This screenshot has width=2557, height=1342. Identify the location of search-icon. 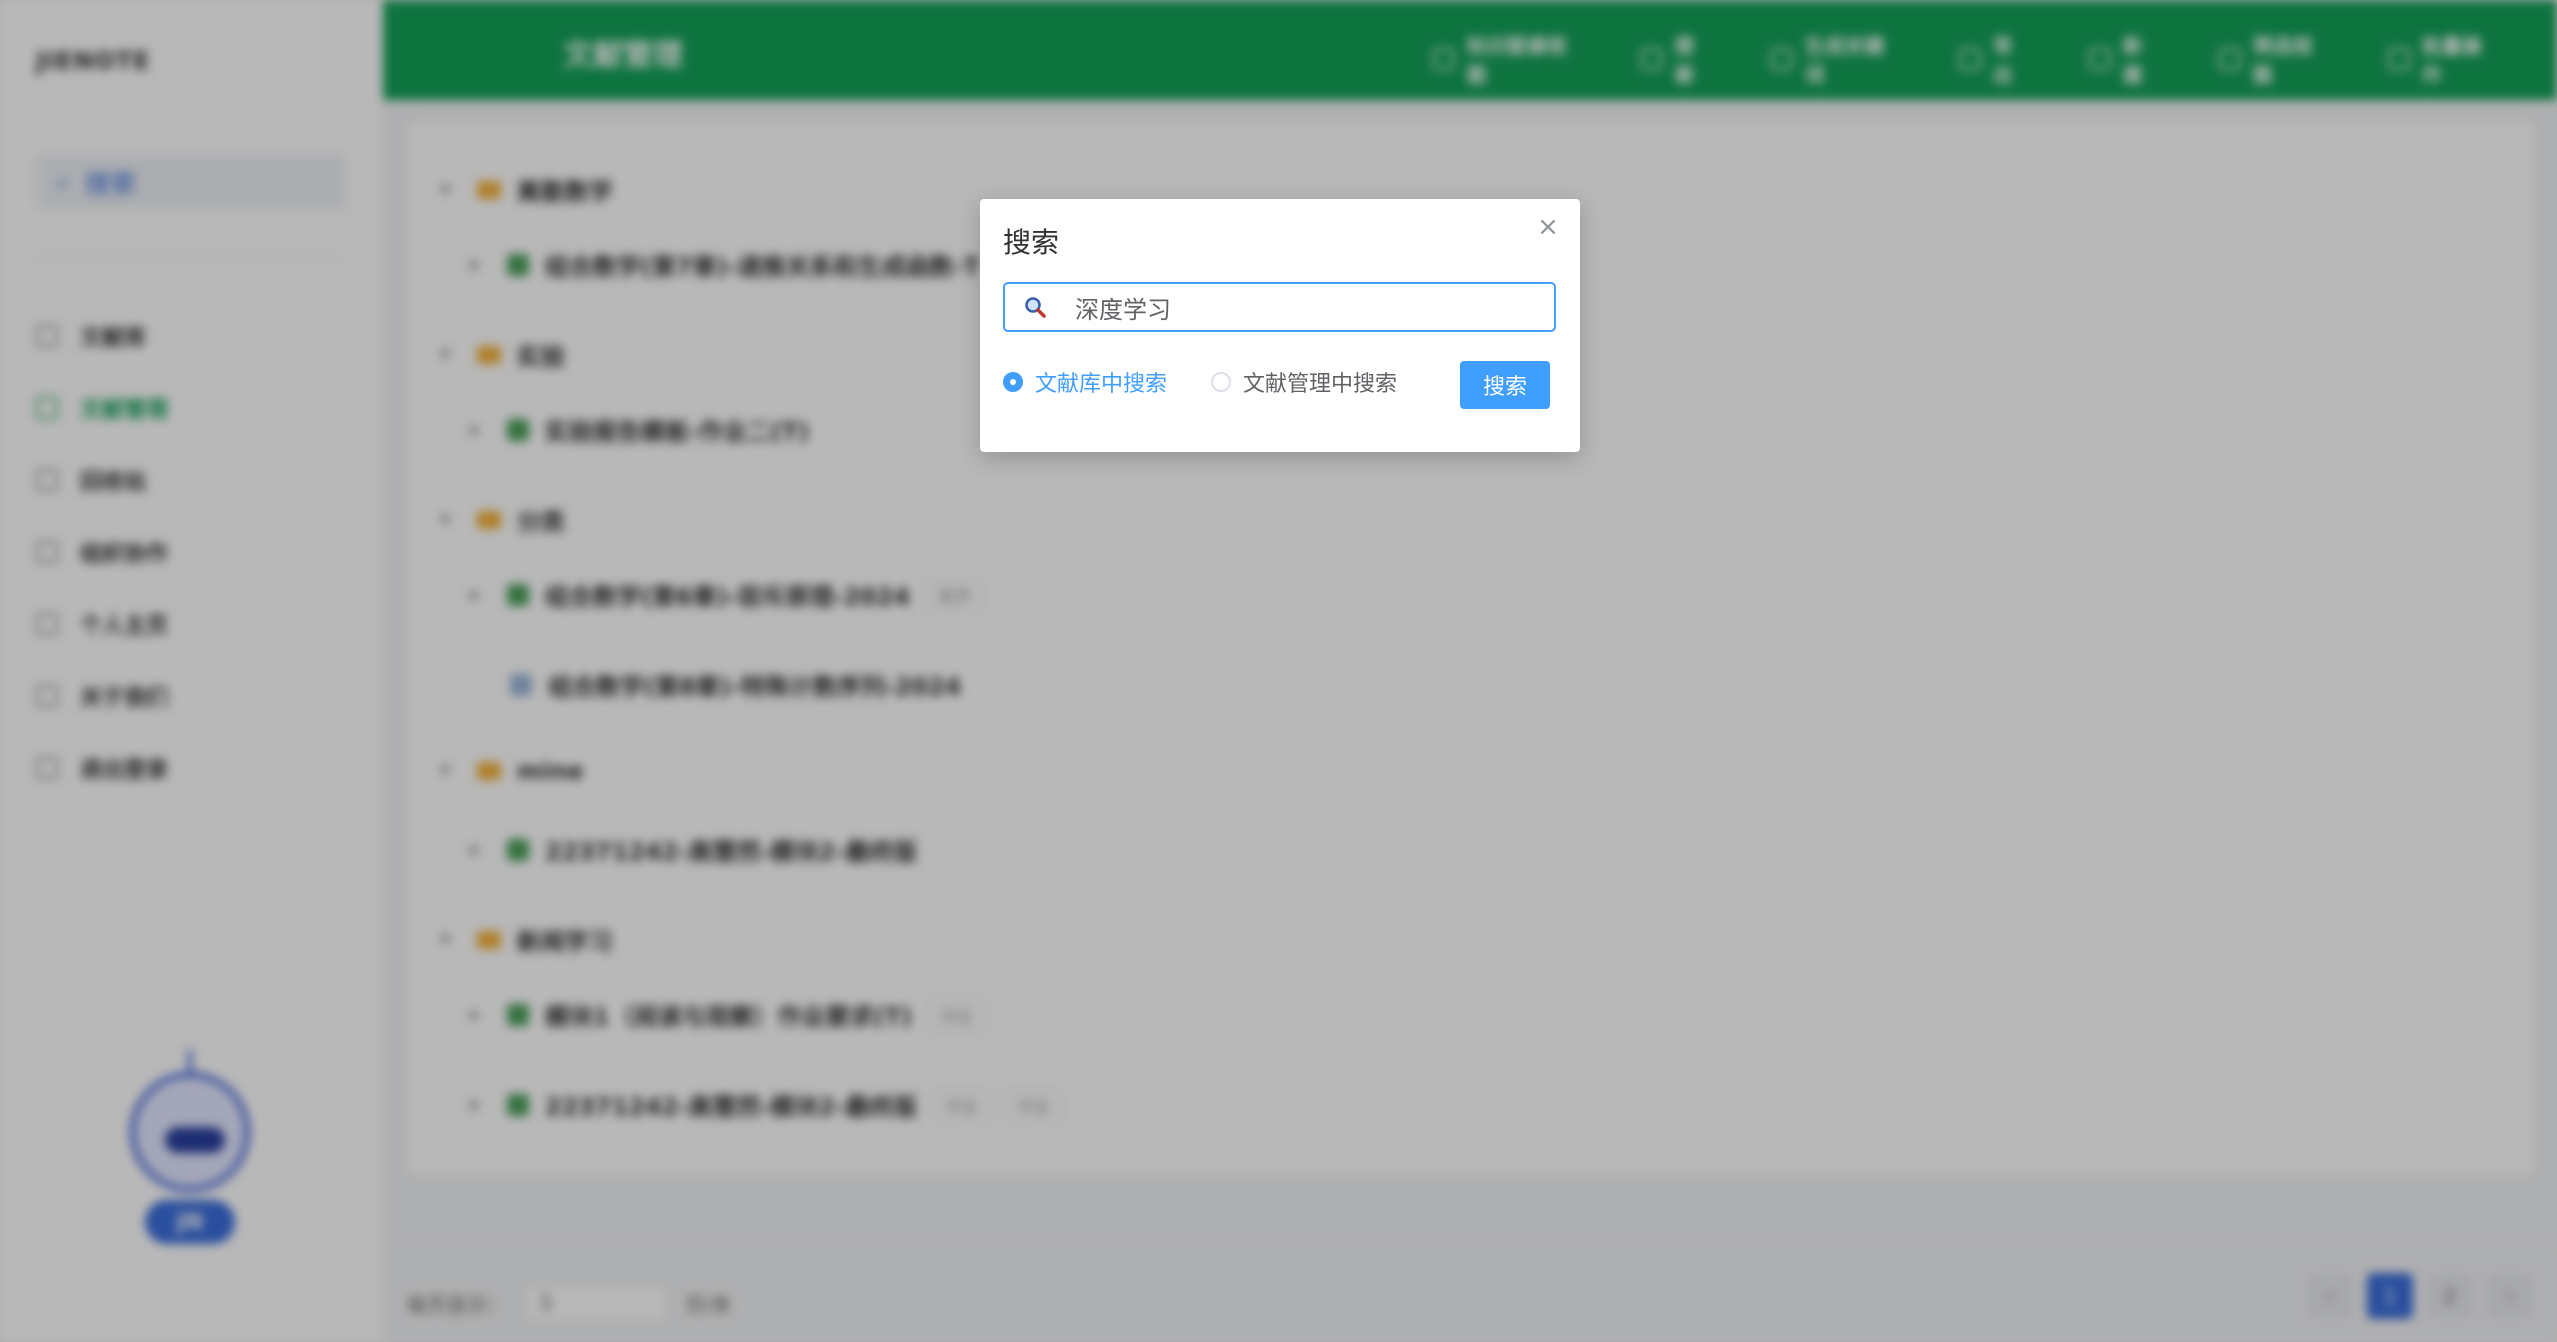
(1042, 307).